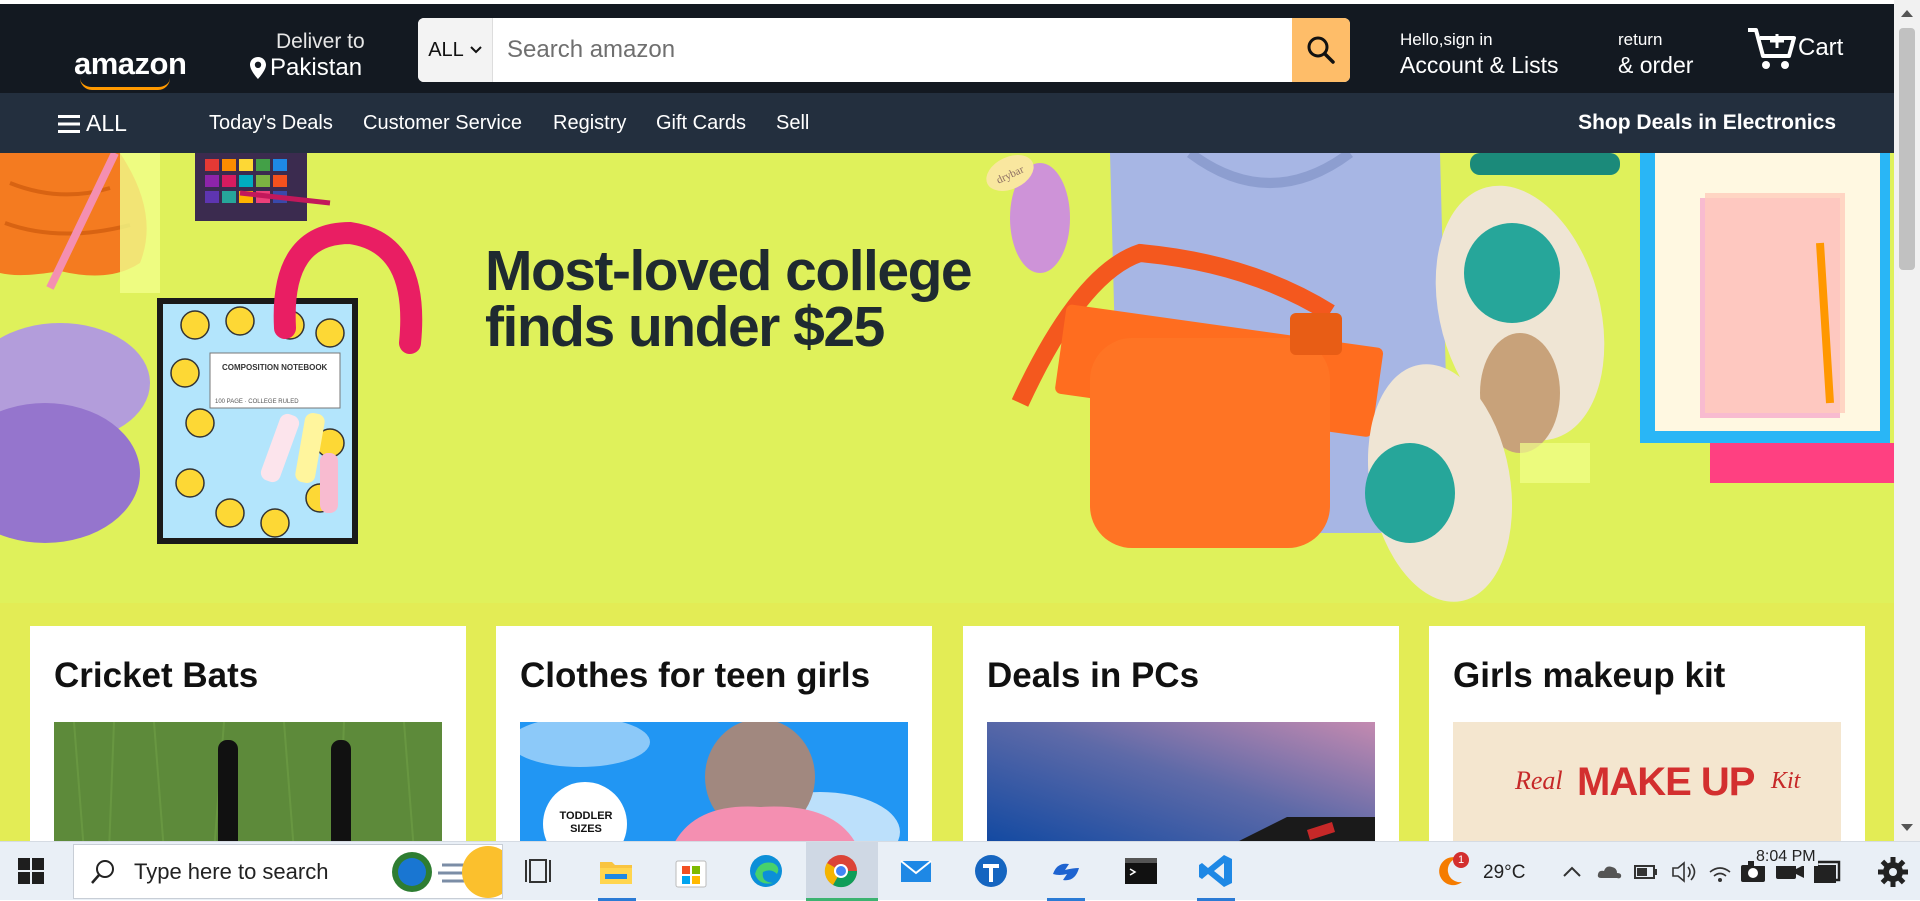 This screenshot has width=1920, height=901. What do you see at coordinates (1666, 782) in the screenshot?
I see `makeup-image-text-main: MAKE UP` at bounding box center [1666, 782].